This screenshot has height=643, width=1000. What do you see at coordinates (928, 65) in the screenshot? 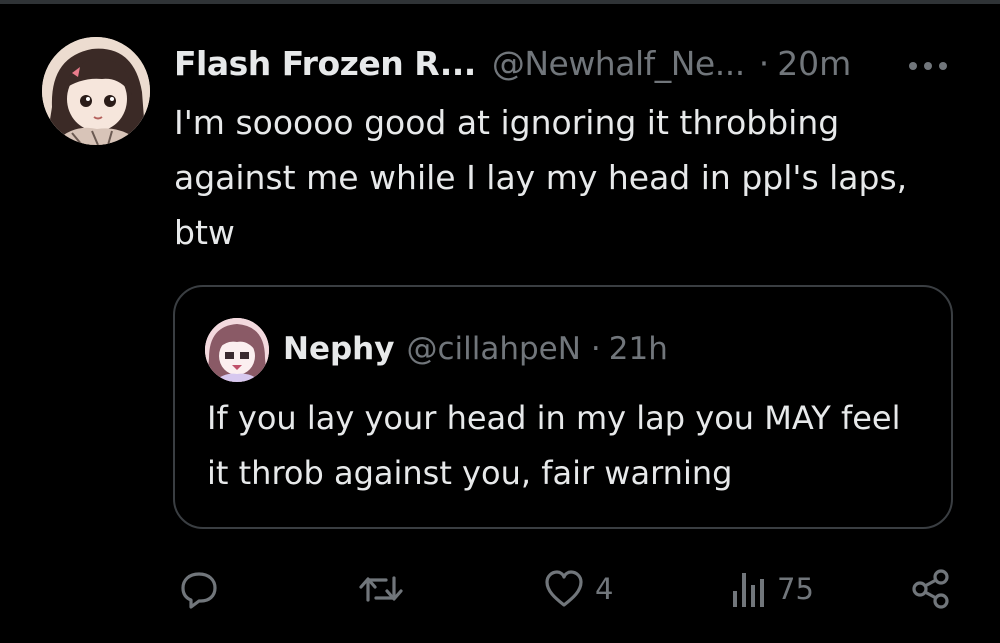
I see `more-icon` at bounding box center [928, 65].